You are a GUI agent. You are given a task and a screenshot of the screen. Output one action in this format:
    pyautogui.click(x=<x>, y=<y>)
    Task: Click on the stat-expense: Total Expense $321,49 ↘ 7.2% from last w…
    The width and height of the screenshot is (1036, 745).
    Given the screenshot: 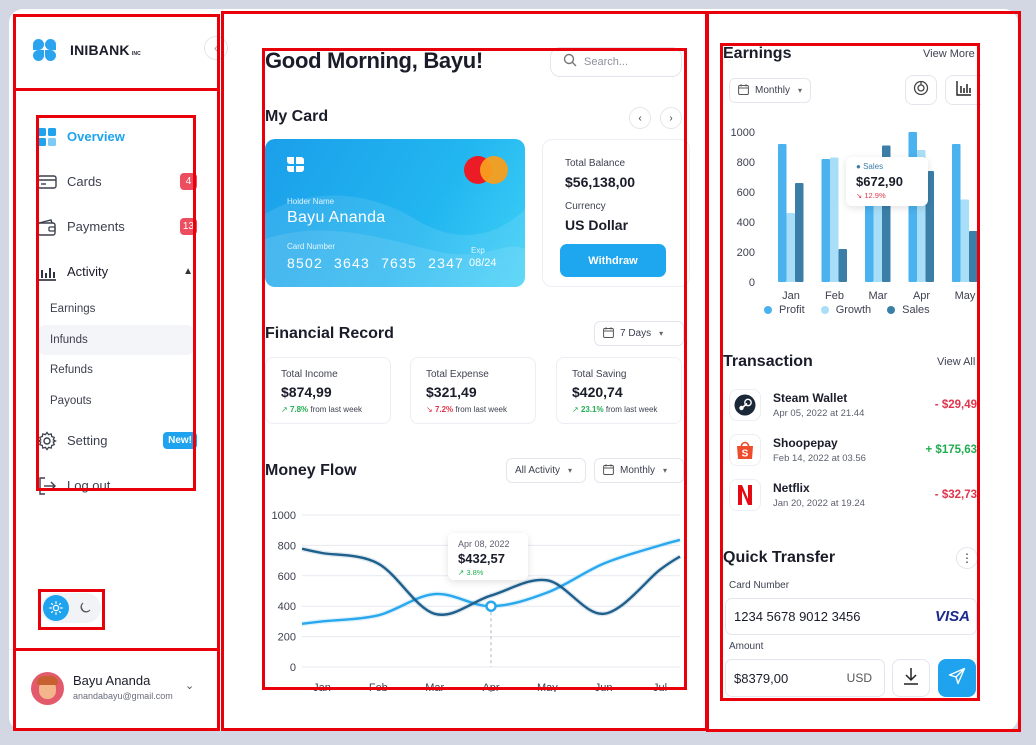 What is the action you would take?
    pyautogui.click(x=473, y=390)
    